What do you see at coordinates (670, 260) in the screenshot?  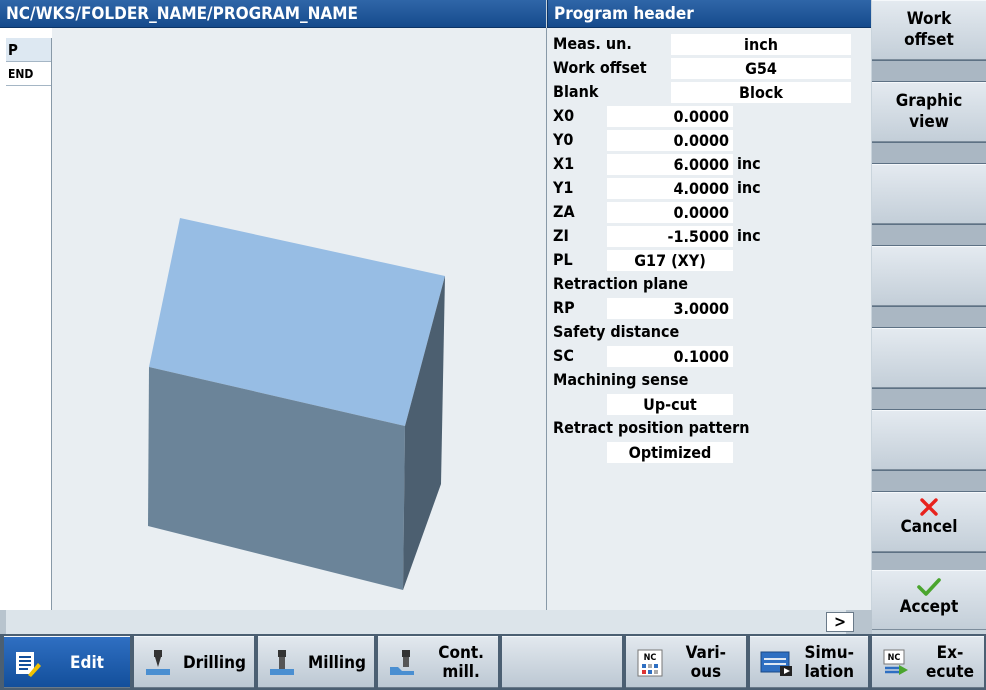 I see `pl-select: G17 (XY)` at bounding box center [670, 260].